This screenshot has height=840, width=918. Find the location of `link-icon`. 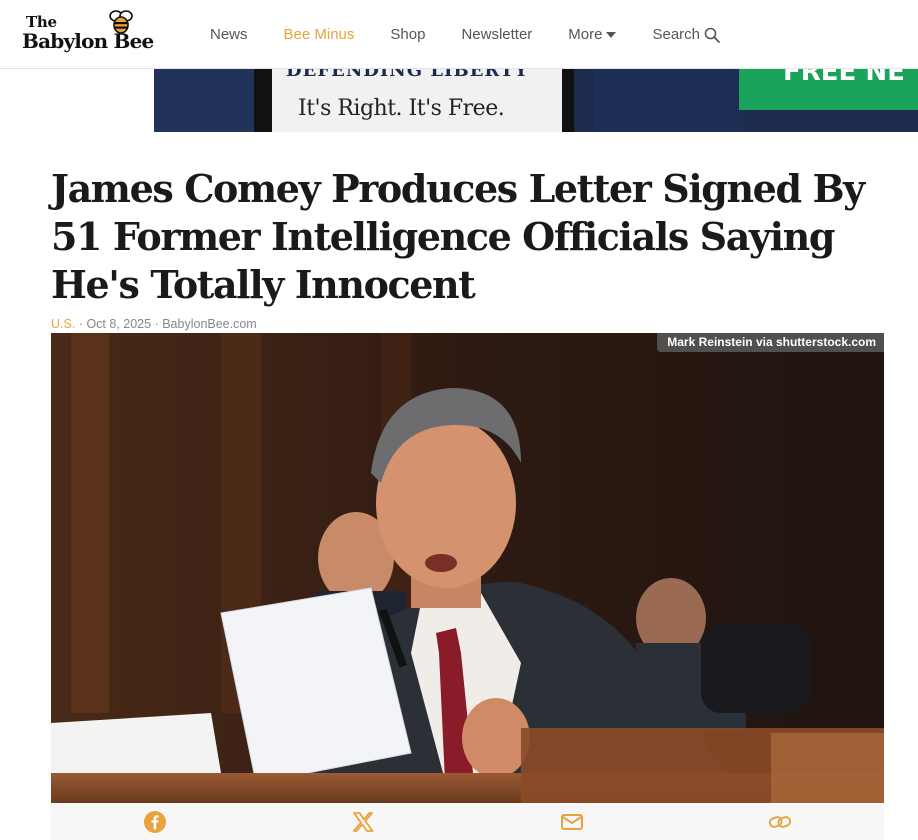

link-icon is located at coordinates (780, 822).